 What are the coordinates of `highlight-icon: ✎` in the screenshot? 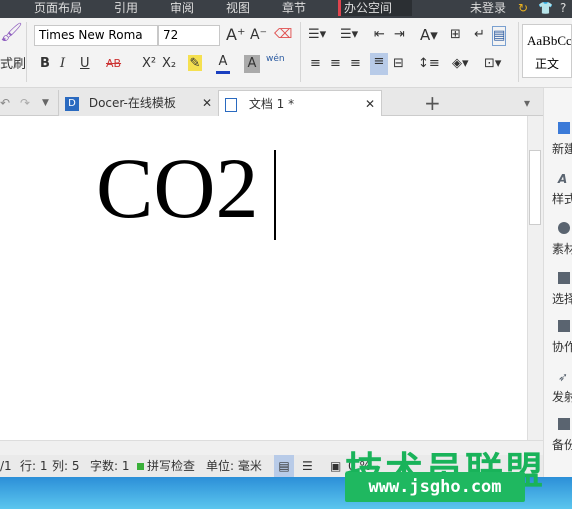 It's located at (195, 63).